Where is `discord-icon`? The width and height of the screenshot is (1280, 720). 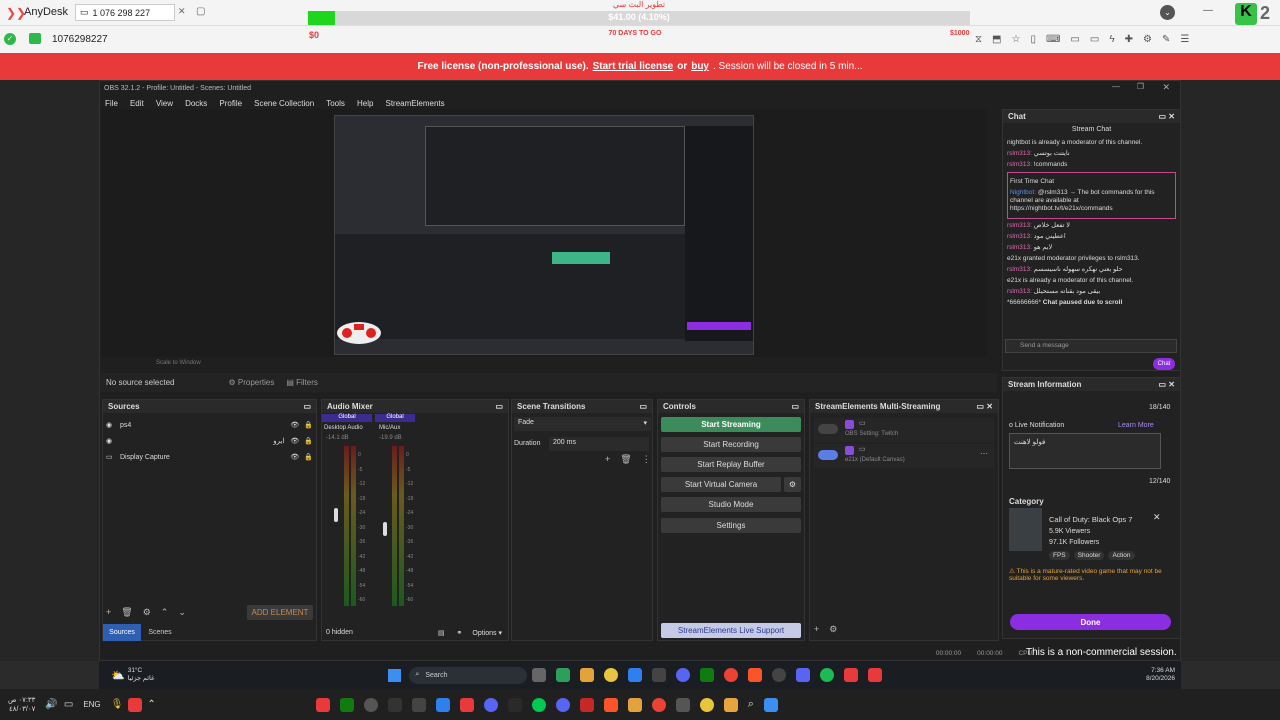
discord-icon is located at coordinates (683, 675).